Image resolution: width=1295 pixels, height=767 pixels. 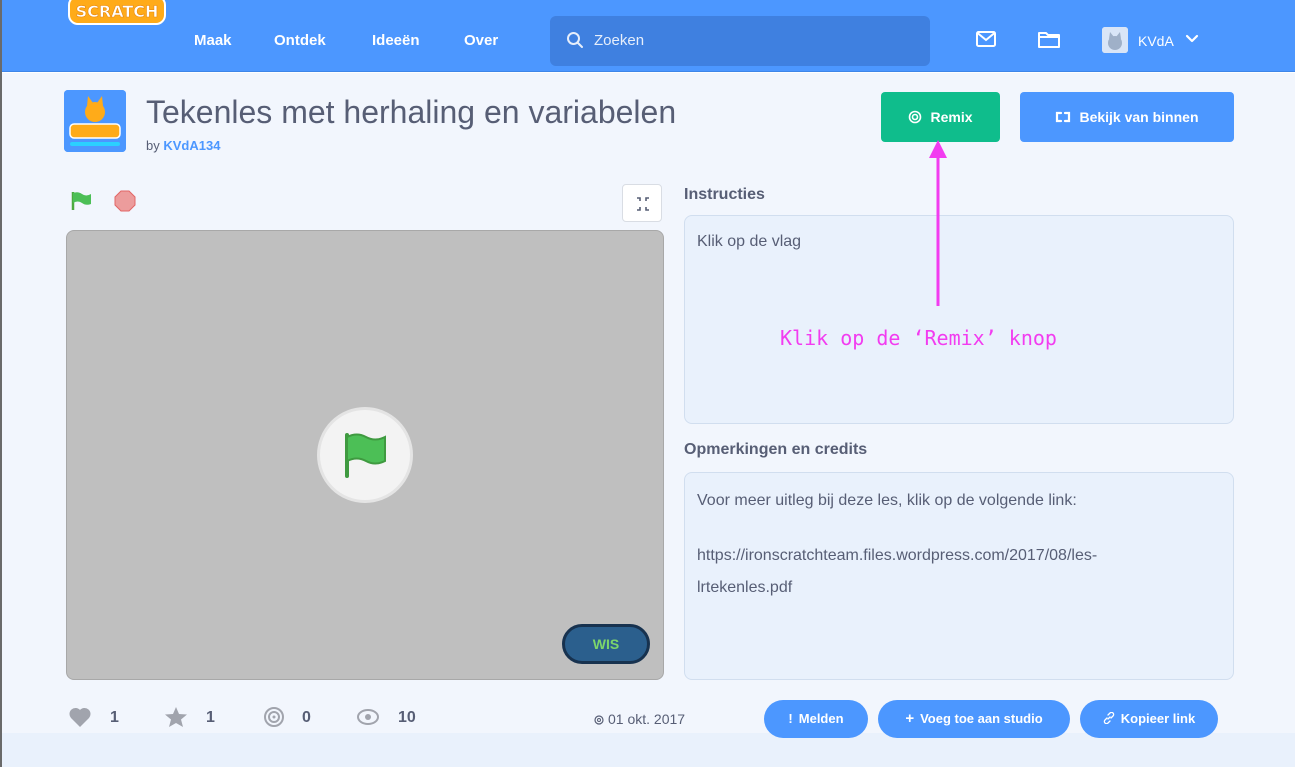 What do you see at coordinates (1156, 41) in the screenshot?
I see `user-name: KVdA` at bounding box center [1156, 41].